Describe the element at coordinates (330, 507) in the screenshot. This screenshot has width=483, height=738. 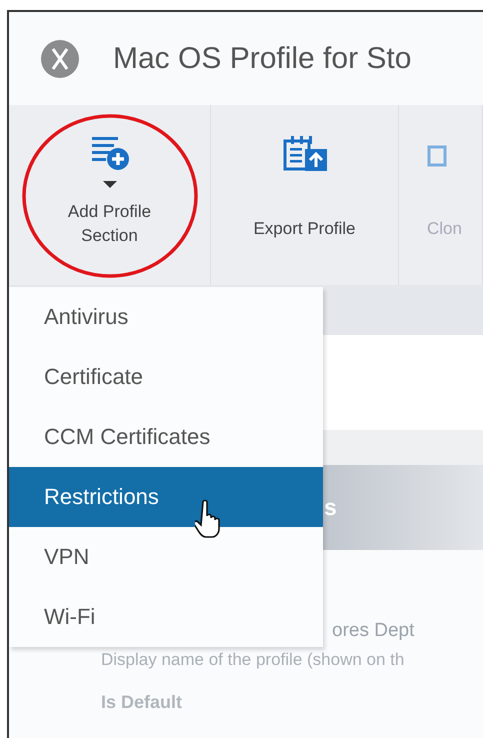
I see `section-title: s` at that location.